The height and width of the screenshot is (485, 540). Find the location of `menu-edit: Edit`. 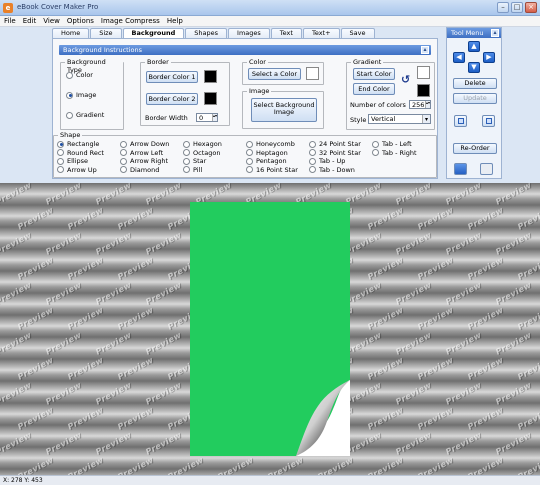

menu-edit: Edit is located at coordinates (30, 21).